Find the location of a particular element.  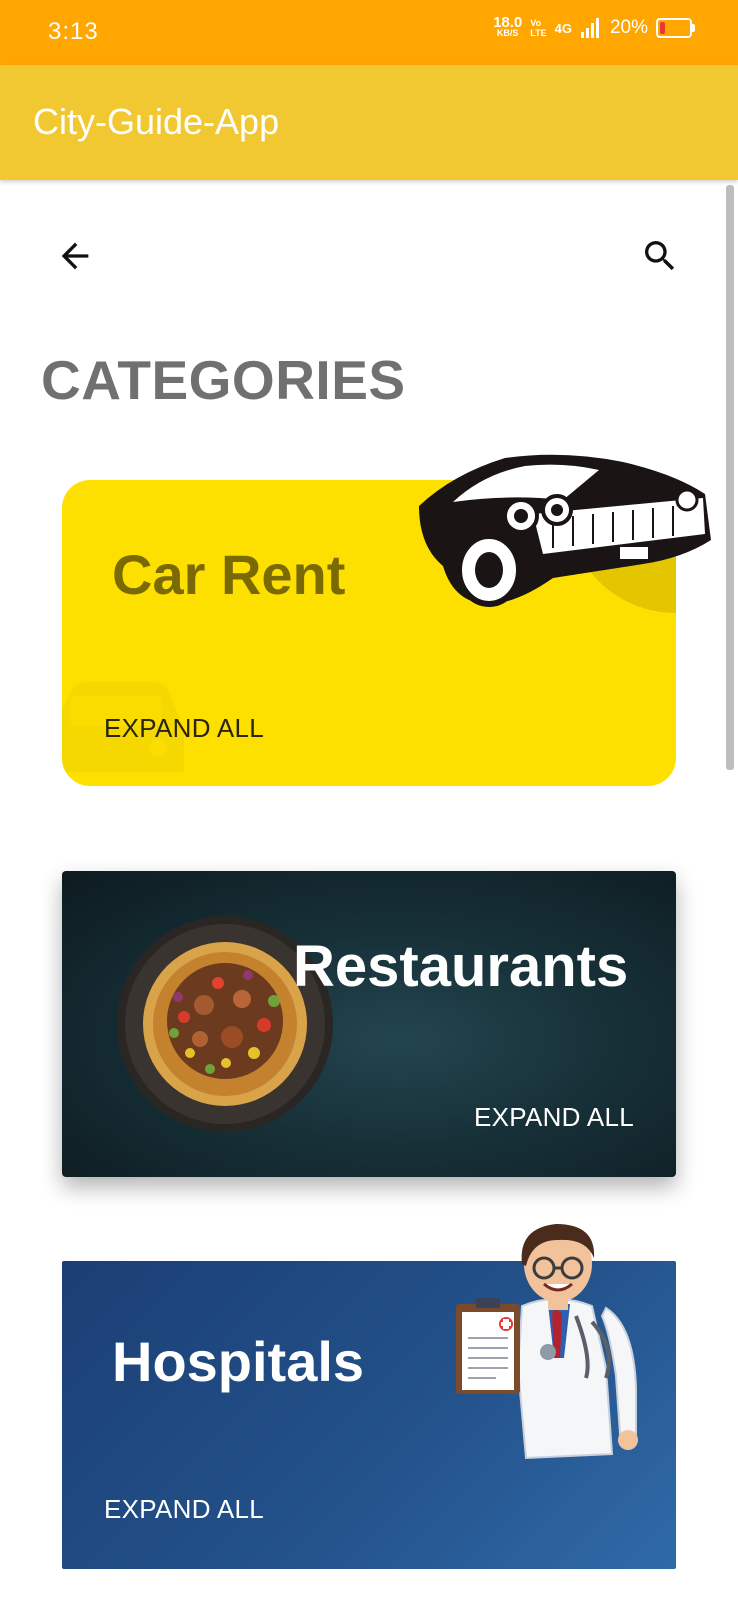

page-title: CATEGORIES is located at coordinates (223, 380).